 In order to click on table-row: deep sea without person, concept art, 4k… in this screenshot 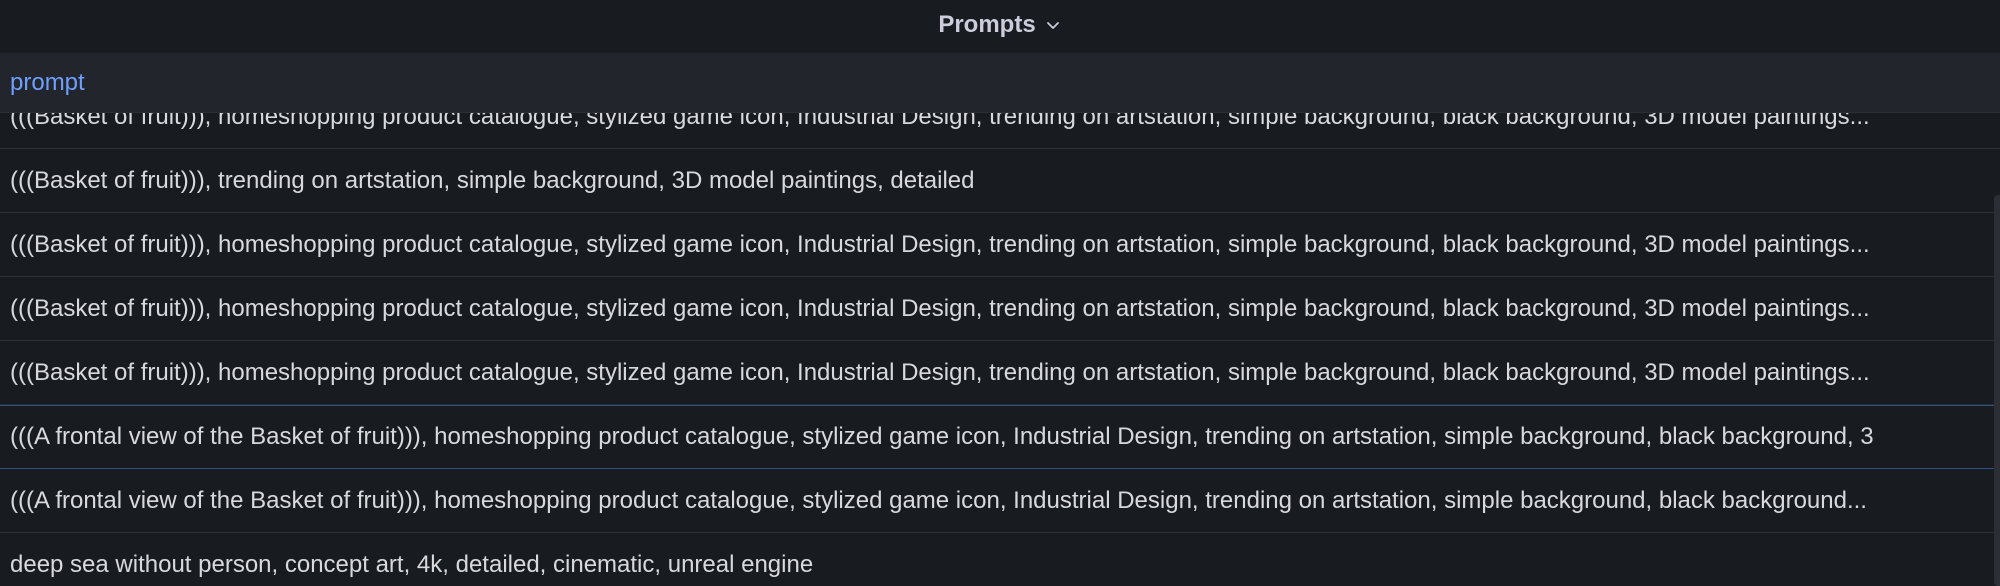, I will do `click(1000, 559)`.